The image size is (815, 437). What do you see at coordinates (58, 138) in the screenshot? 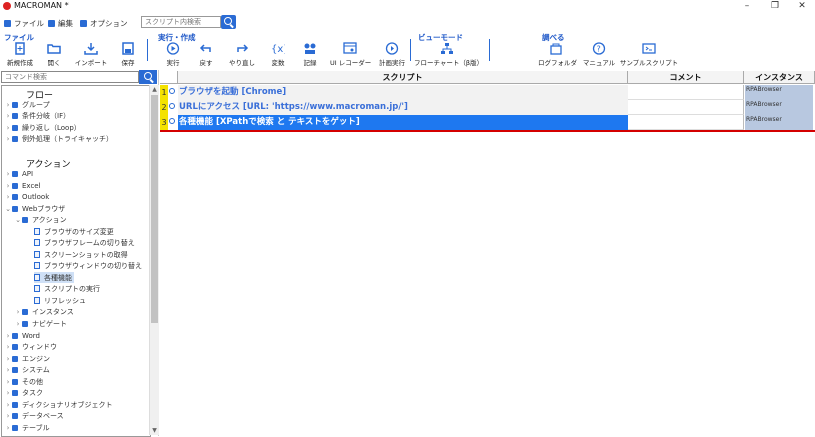
I see `tree-item-trycatch: › 例外処理（トライキャッチ）` at bounding box center [58, 138].